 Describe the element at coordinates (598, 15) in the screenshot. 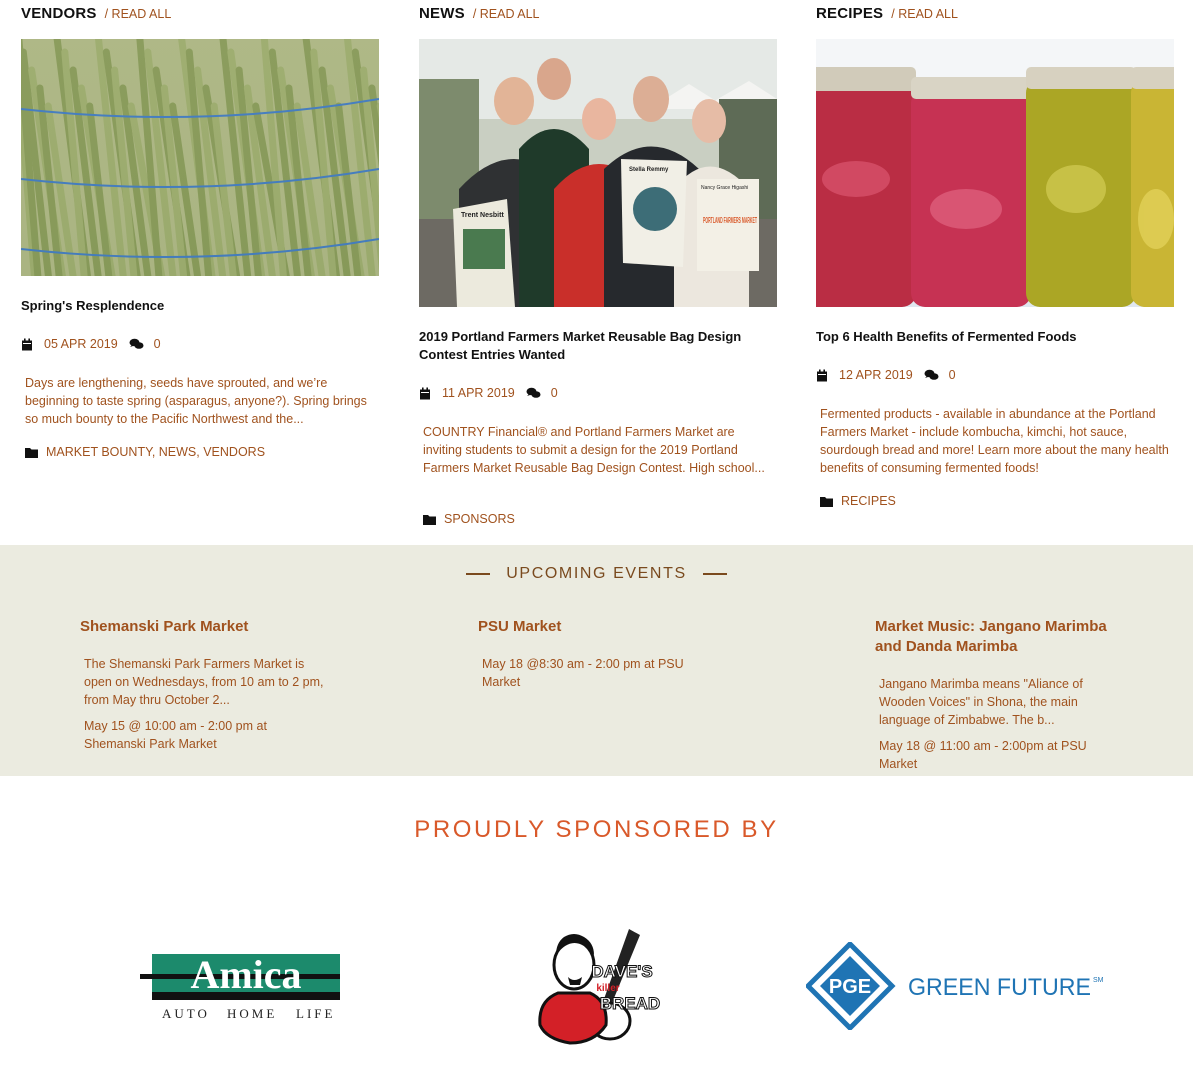

I see `news-header: NEWS / READ ALL` at that location.